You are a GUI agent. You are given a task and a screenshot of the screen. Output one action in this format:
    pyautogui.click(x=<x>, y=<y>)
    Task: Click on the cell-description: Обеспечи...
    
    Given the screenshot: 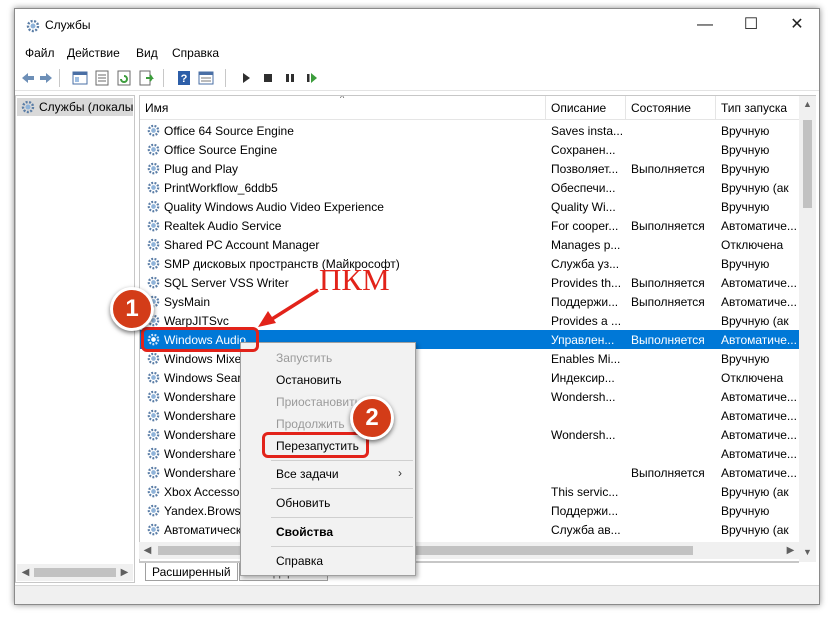 What is the action you would take?
    pyautogui.click(x=583, y=188)
    